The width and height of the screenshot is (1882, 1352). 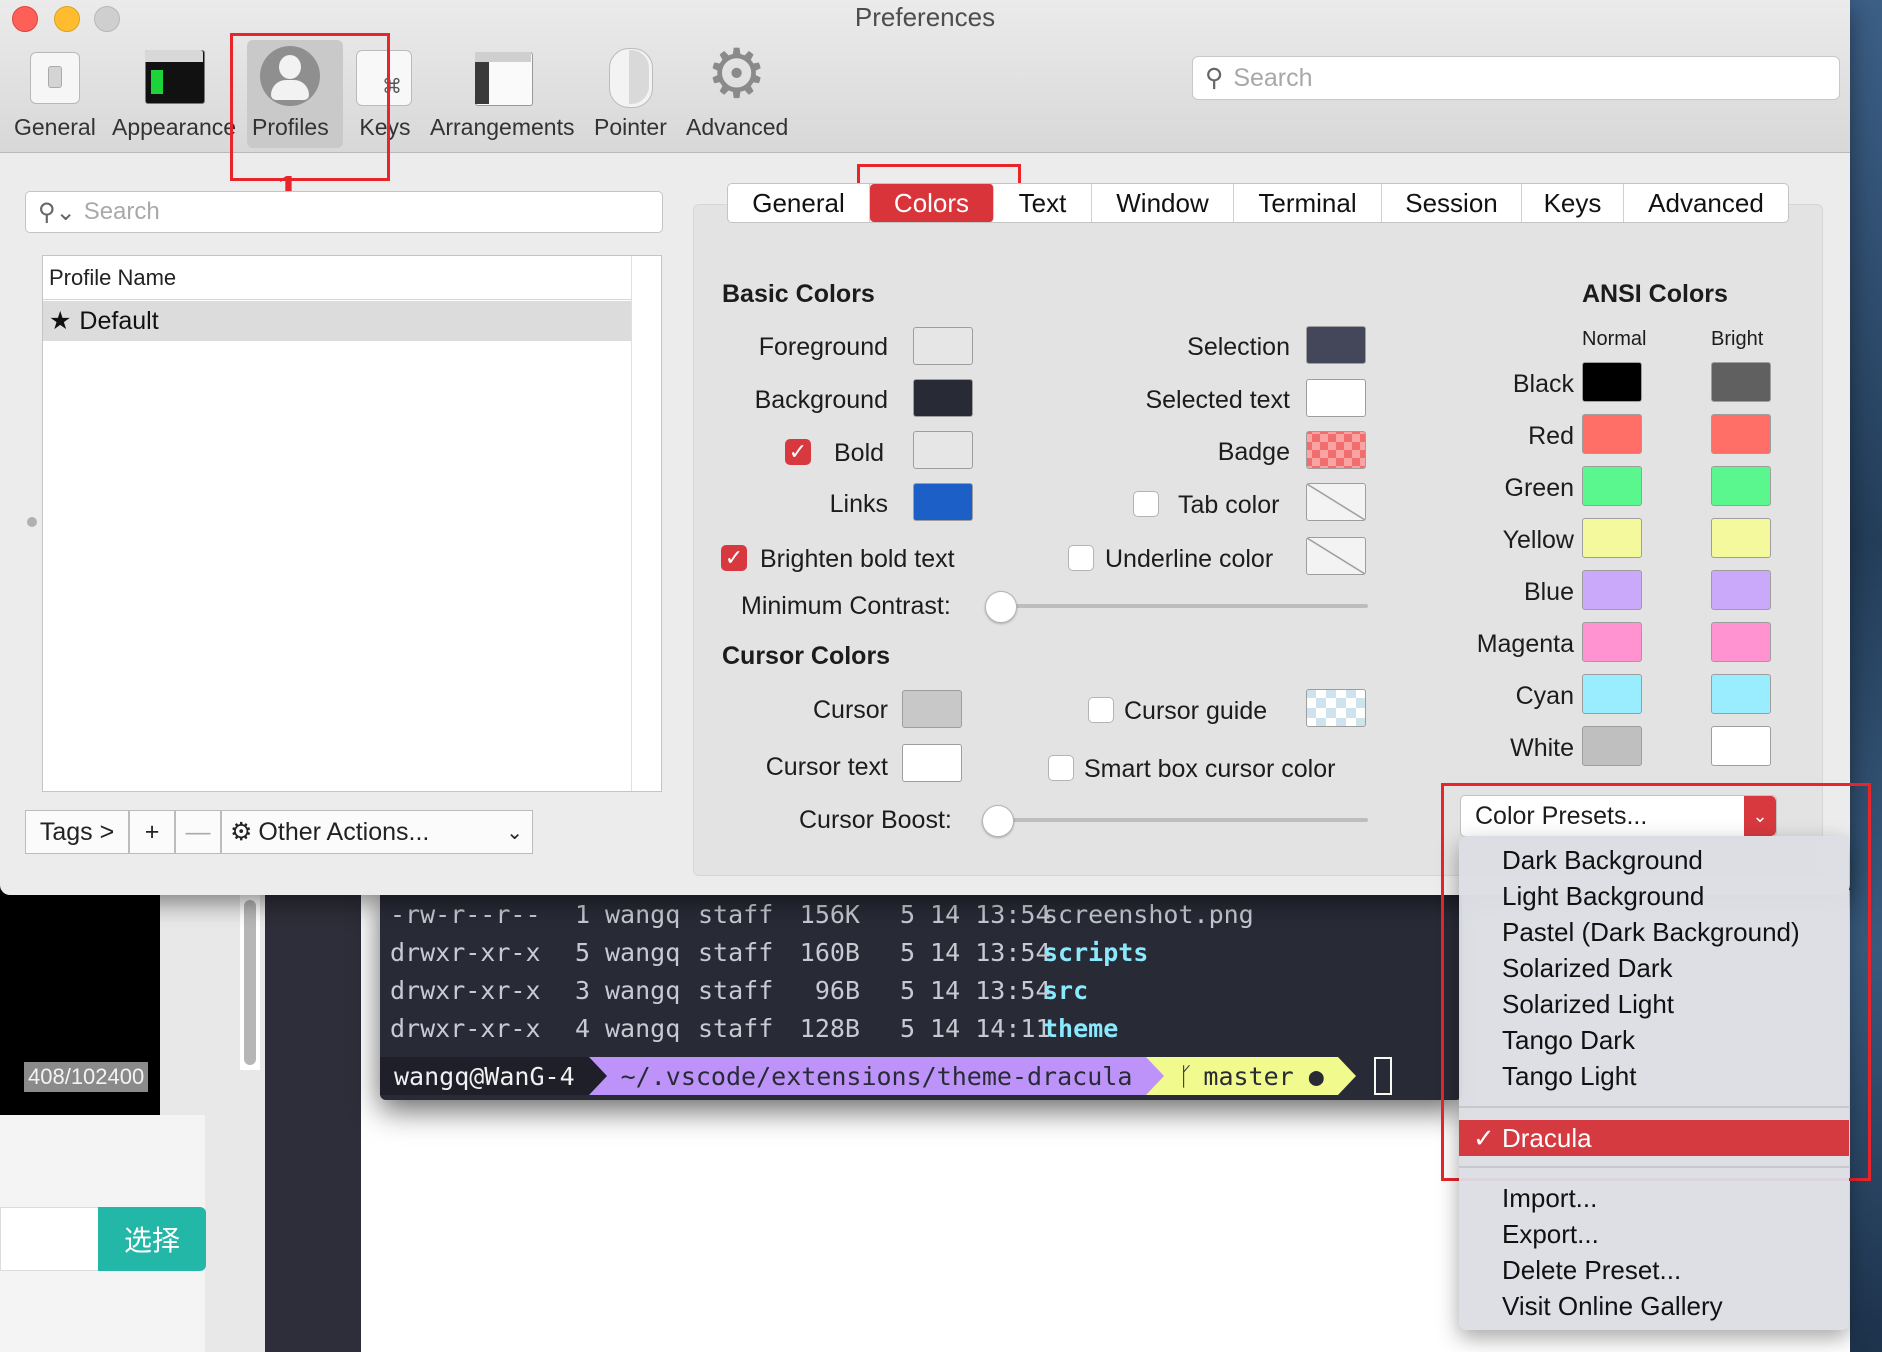 What do you see at coordinates (975, 914) in the screenshot?
I see `ls-date: 5 14 13:54` at bounding box center [975, 914].